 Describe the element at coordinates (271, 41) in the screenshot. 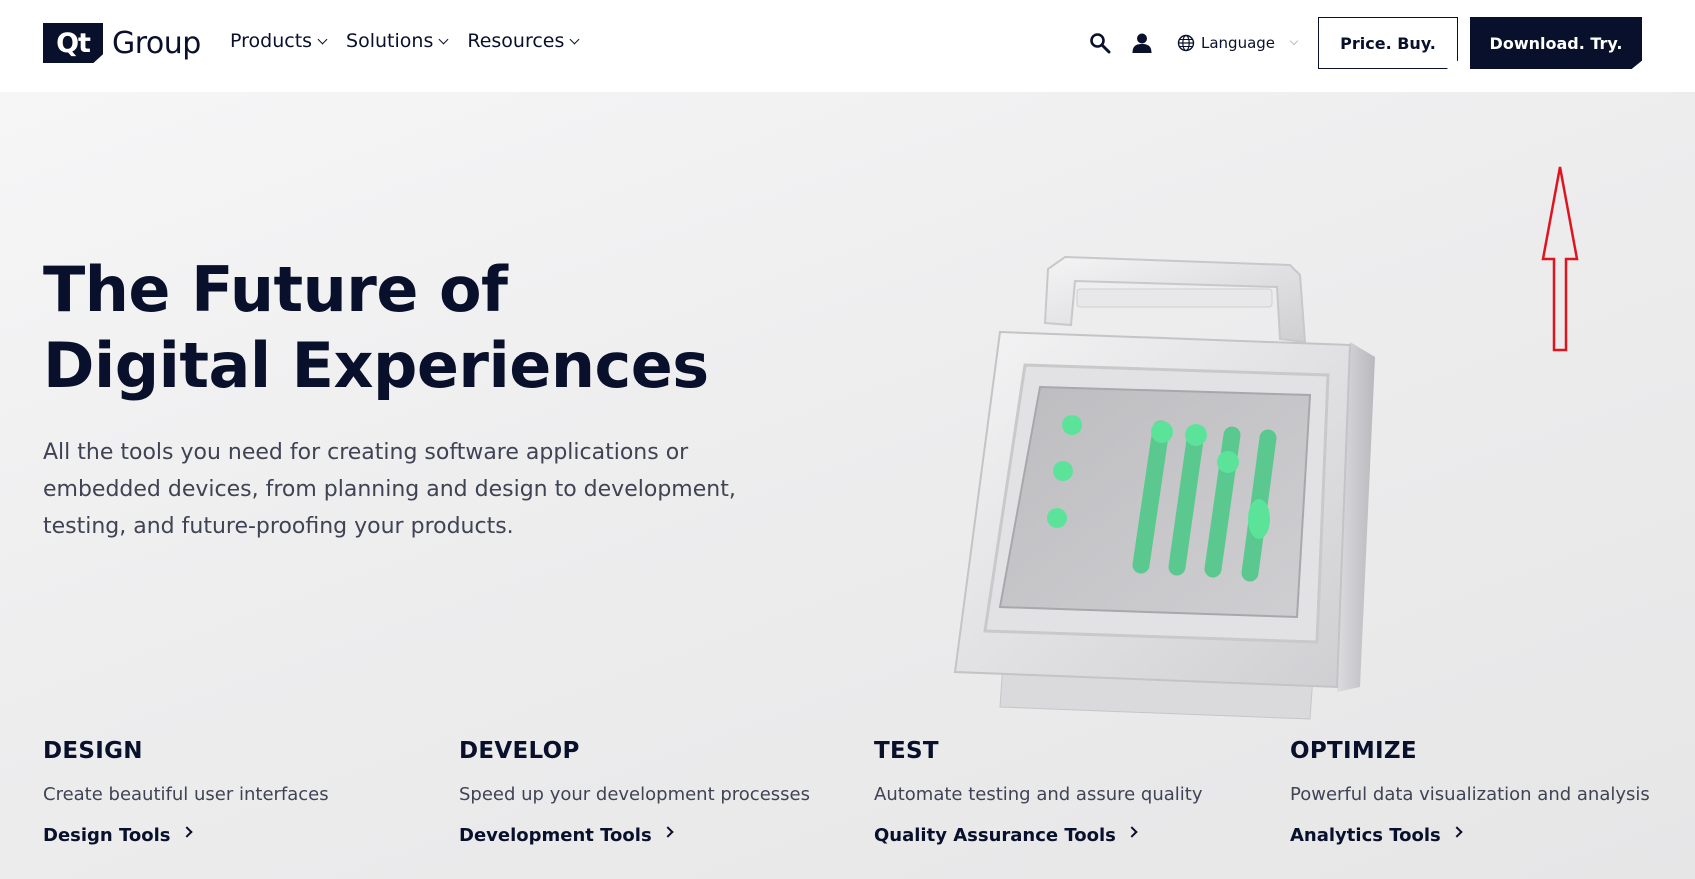

I see `nav-products-label: Products` at that location.